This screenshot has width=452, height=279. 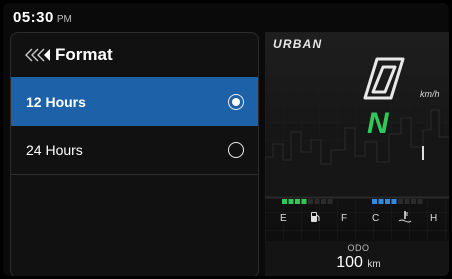 What do you see at coordinates (434, 218) in the screenshot?
I see `temp-hot-label: H` at bounding box center [434, 218].